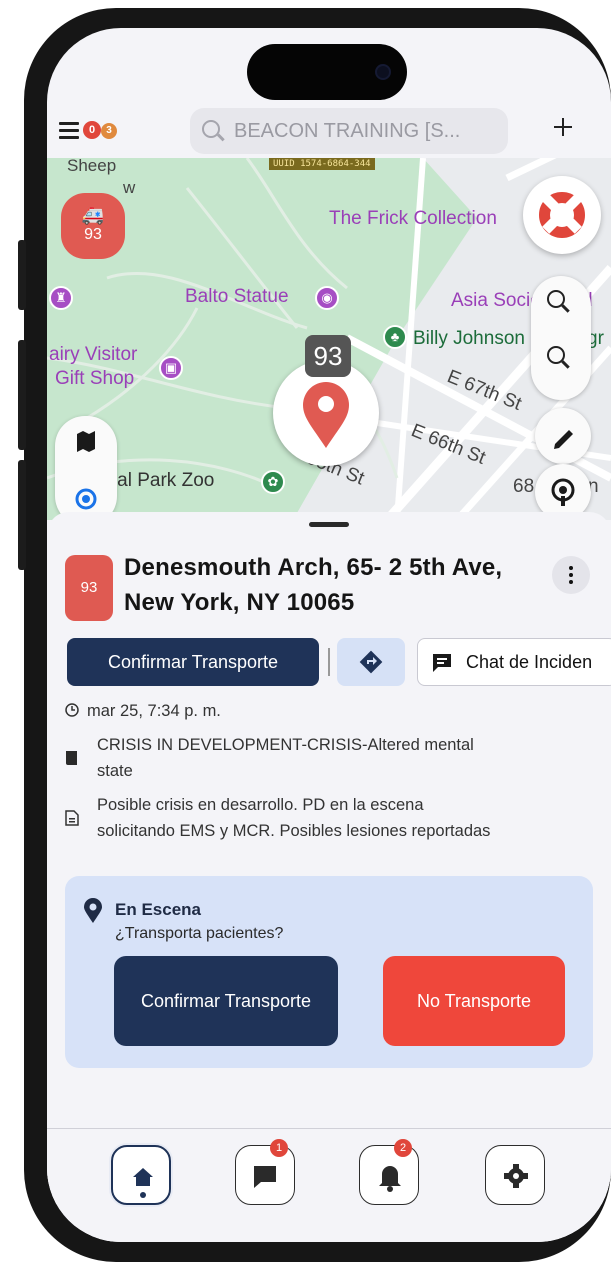 The width and height of the screenshot is (611, 1266). I want to click on map-label-meadow: w, so click(129, 187).